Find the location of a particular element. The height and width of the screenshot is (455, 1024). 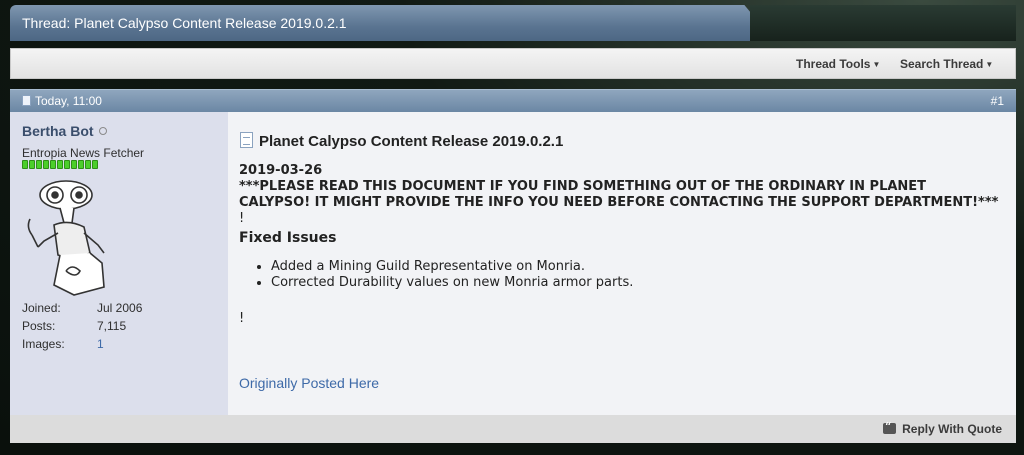

search-thread-menu: Search Thread ▼ is located at coordinates (946, 64).